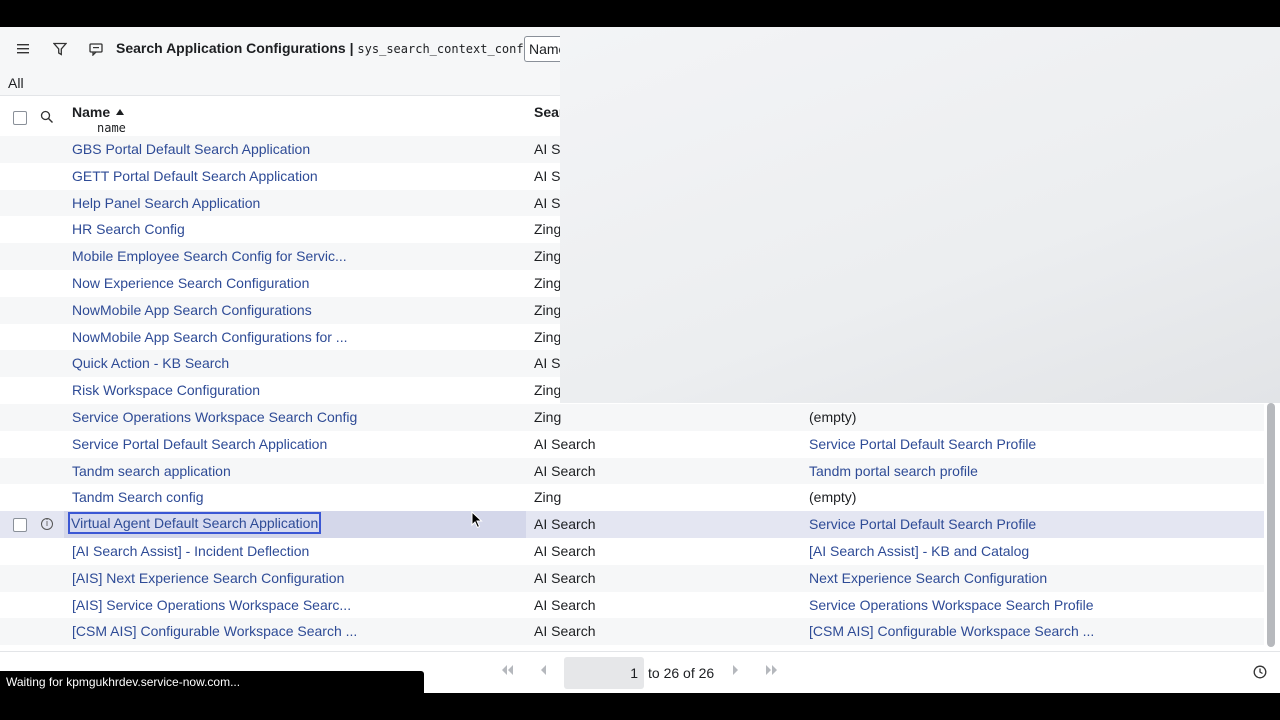  What do you see at coordinates (20, 118) in the screenshot?
I see `select-all-checkbox` at bounding box center [20, 118].